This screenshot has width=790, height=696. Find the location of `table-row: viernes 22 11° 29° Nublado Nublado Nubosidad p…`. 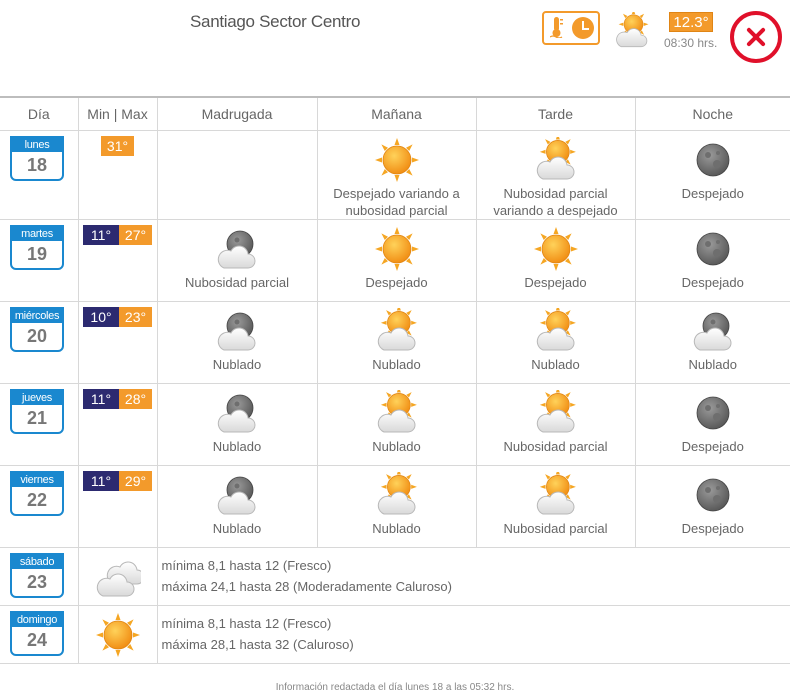

table-row: viernes 22 11° 29° Nublado Nublado Nubosidad p… is located at coordinates (395, 506).